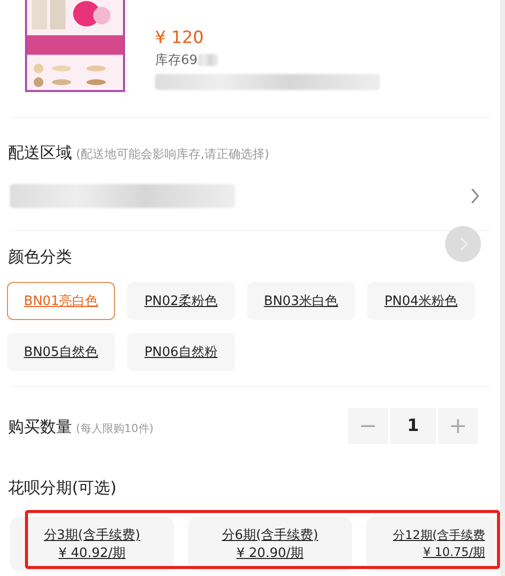  What do you see at coordinates (475, 196) in the screenshot?
I see `chevron-right-icon` at bounding box center [475, 196].